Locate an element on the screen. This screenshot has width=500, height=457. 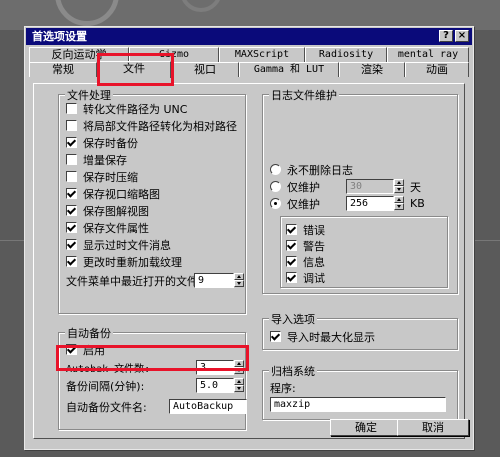
cancel-button: 取消 is located at coordinates (433, 427).